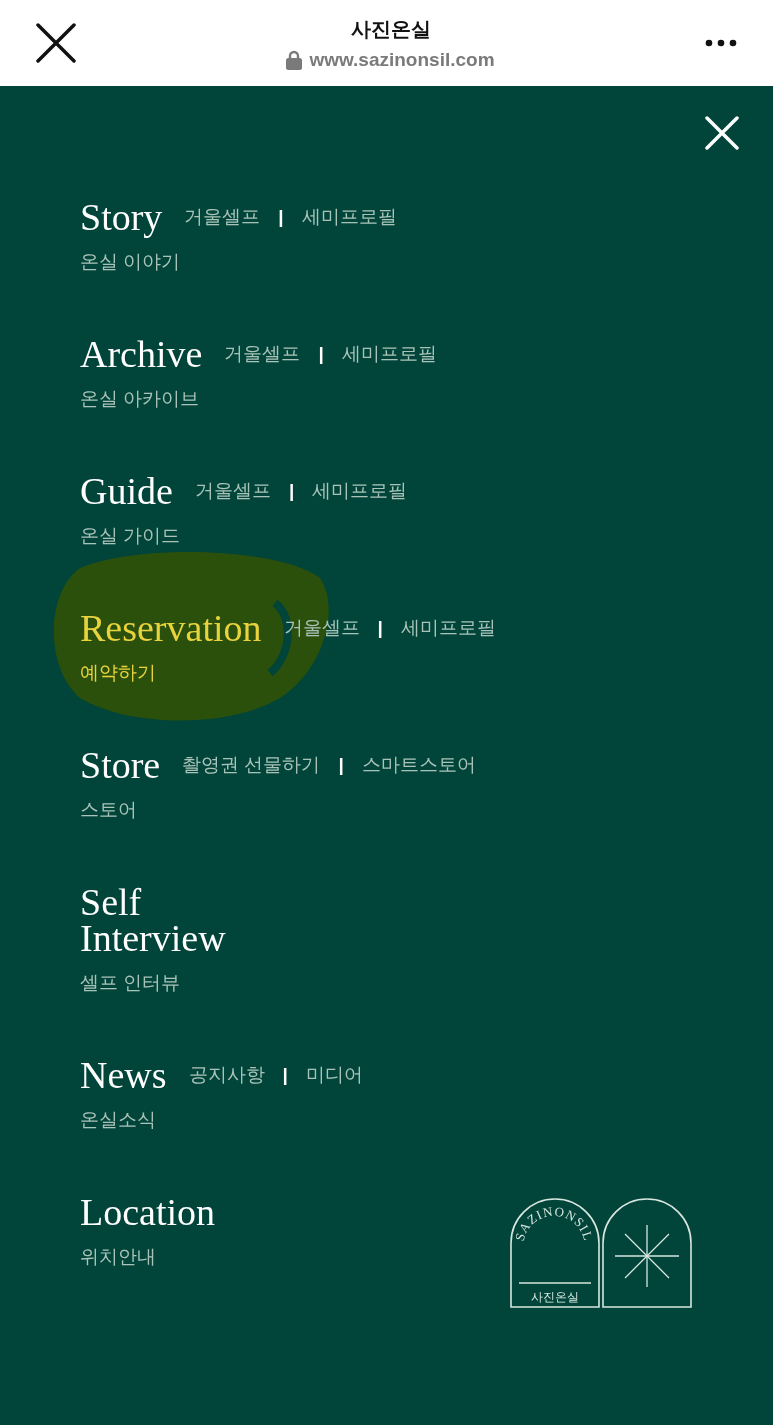  What do you see at coordinates (238, 262) in the screenshot?
I see `menu-subtitle: 온실 이야기` at bounding box center [238, 262].